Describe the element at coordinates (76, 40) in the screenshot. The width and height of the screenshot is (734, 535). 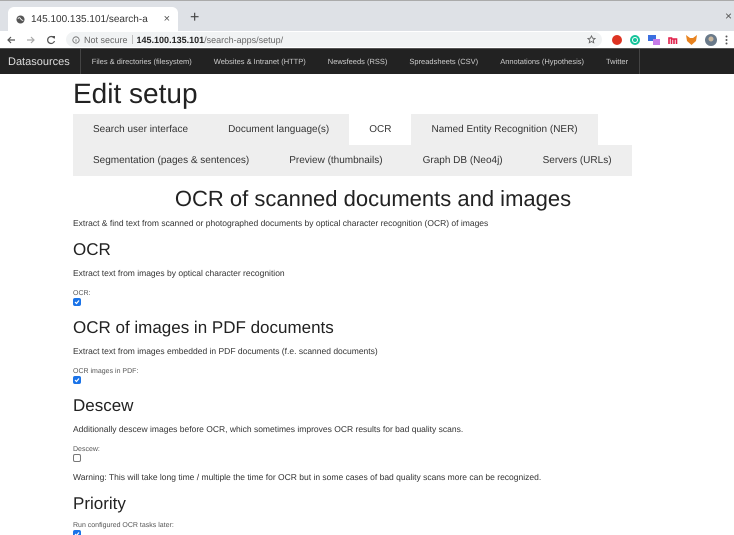
I see `info-icon` at that location.